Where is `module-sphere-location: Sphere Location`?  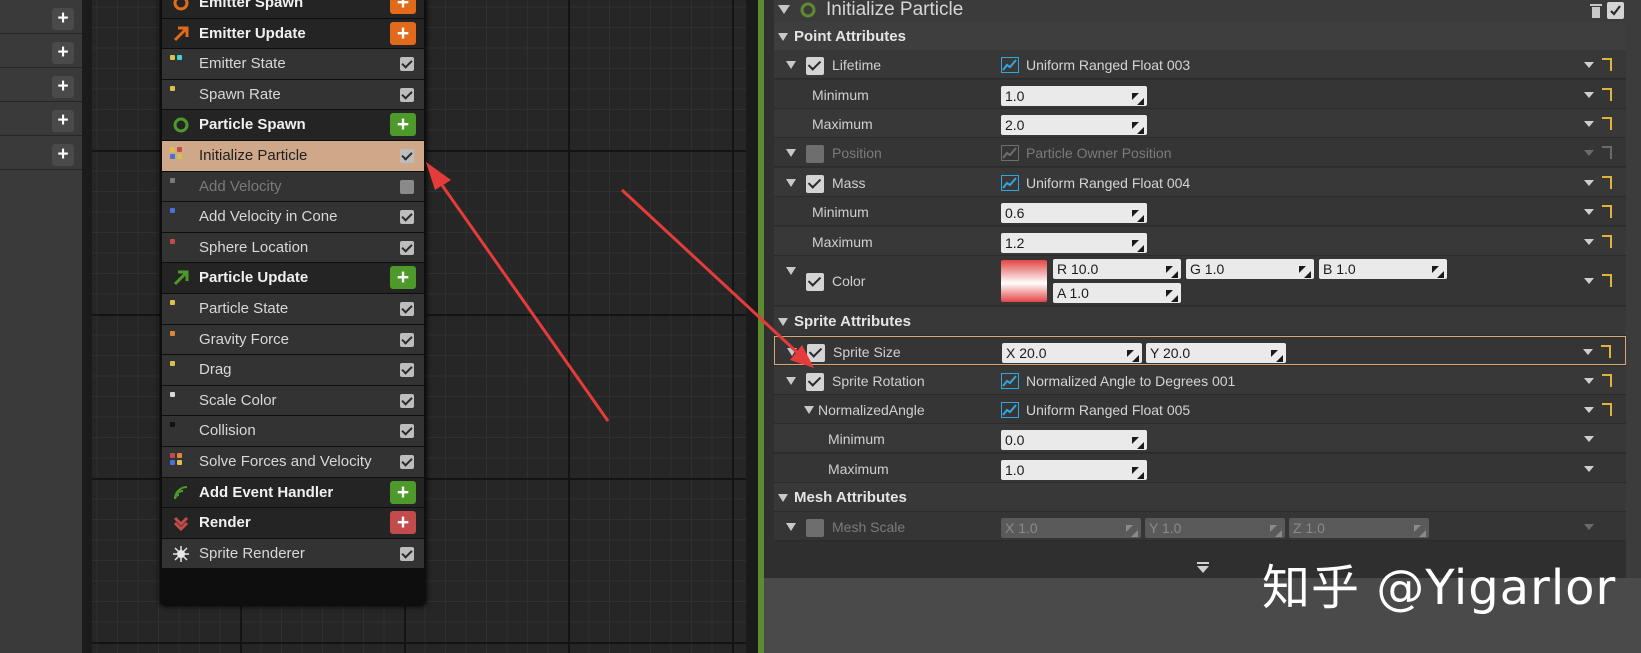 module-sphere-location: Sphere Location is located at coordinates (293, 247).